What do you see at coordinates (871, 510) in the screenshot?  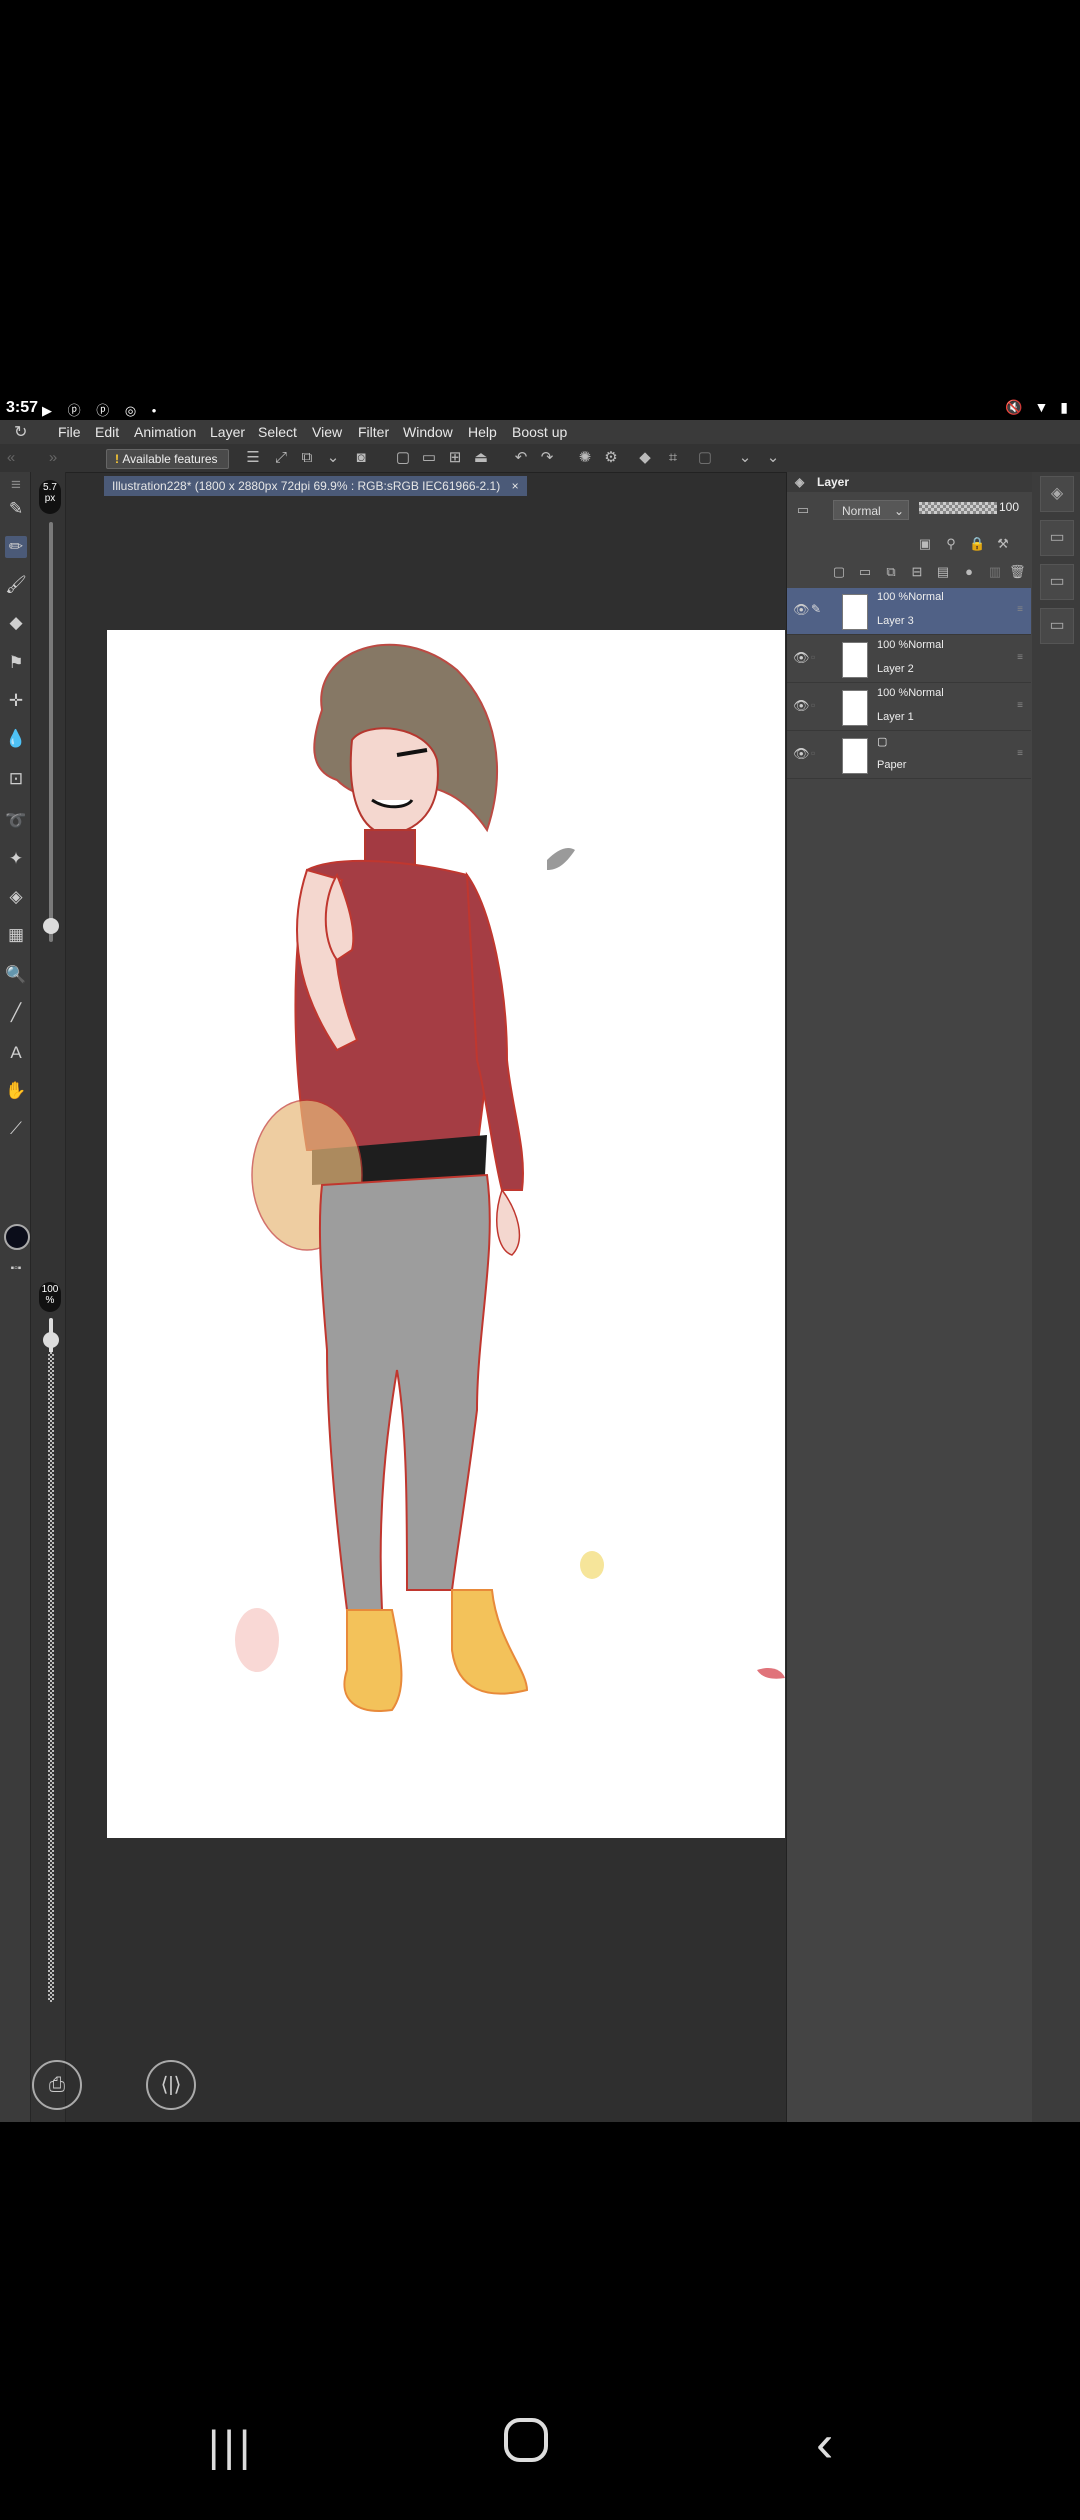 I see `blend-mode-select: Normal ⌄` at bounding box center [871, 510].